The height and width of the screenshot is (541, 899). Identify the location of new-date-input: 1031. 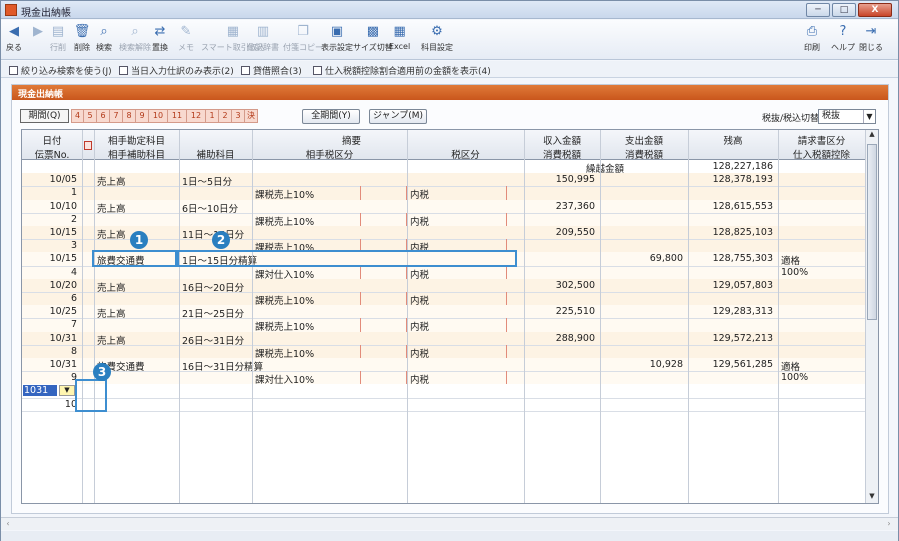
(40, 391).